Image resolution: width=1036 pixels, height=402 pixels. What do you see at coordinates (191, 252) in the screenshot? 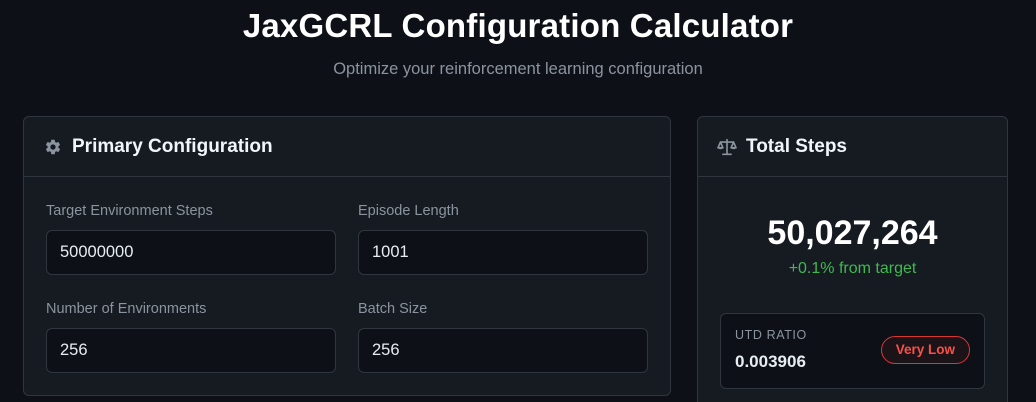
I see `target-steps-input` at bounding box center [191, 252].